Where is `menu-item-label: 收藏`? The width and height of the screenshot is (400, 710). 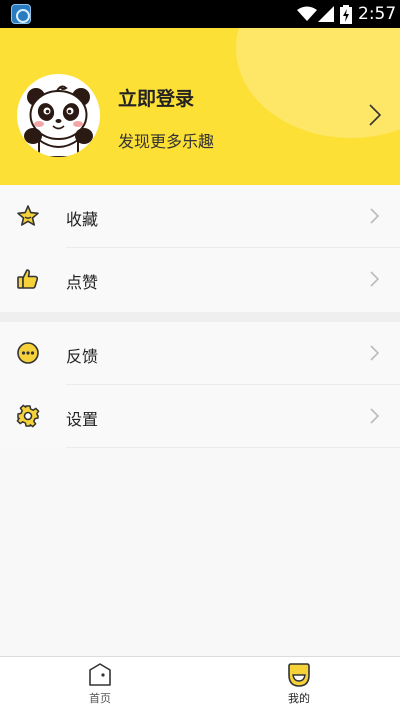 menu-item-label: 收藏 is located at coordinates (82, 219).